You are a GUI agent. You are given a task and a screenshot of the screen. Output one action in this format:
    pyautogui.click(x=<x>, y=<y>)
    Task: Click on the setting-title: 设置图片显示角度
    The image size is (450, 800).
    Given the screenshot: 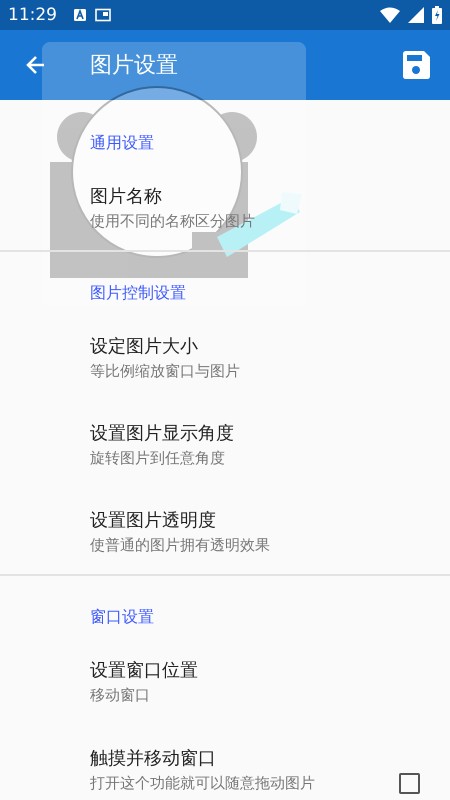 What is the action you would take?
    pyautogui.click(x=162, y=434)
    